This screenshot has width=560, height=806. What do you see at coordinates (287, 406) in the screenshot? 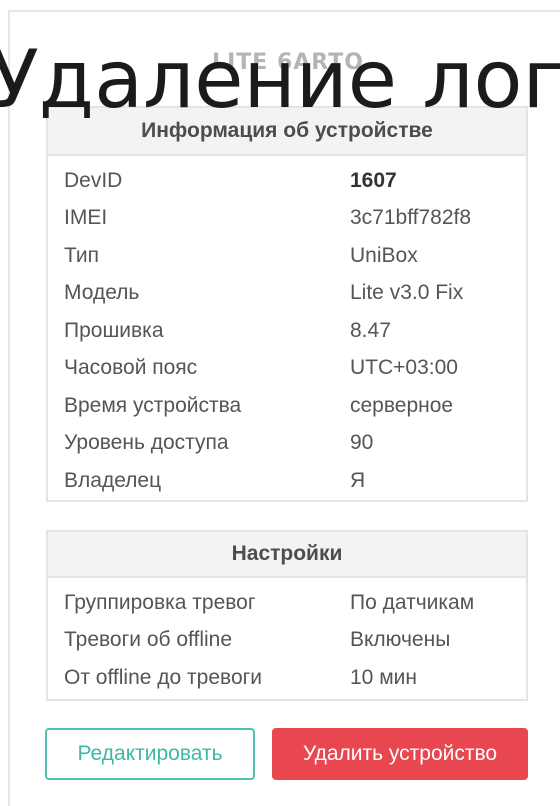
I see `info-row-device-time: Время устройства серверное` at bounding box center [287, 406].